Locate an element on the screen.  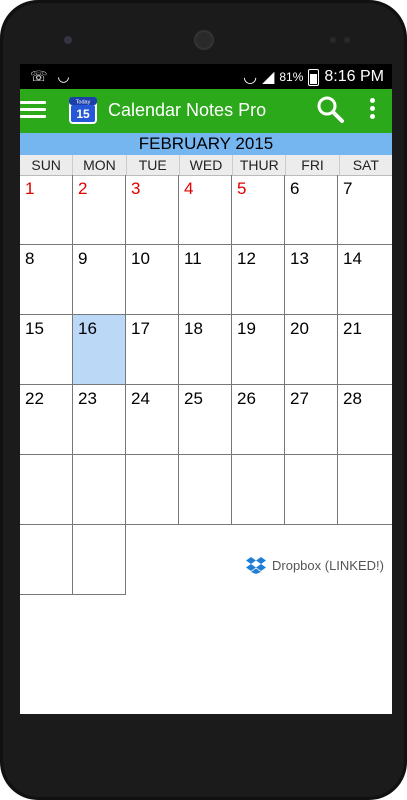
day-cell: 23 is located at coordinates (99, 420).